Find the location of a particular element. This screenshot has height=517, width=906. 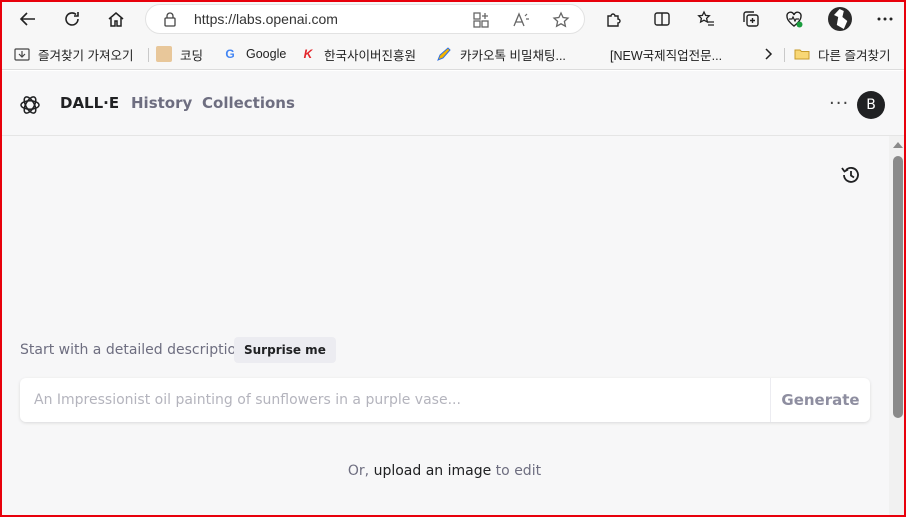

prompt-label: Start with a detailed description is located at coordinates (132, 350).